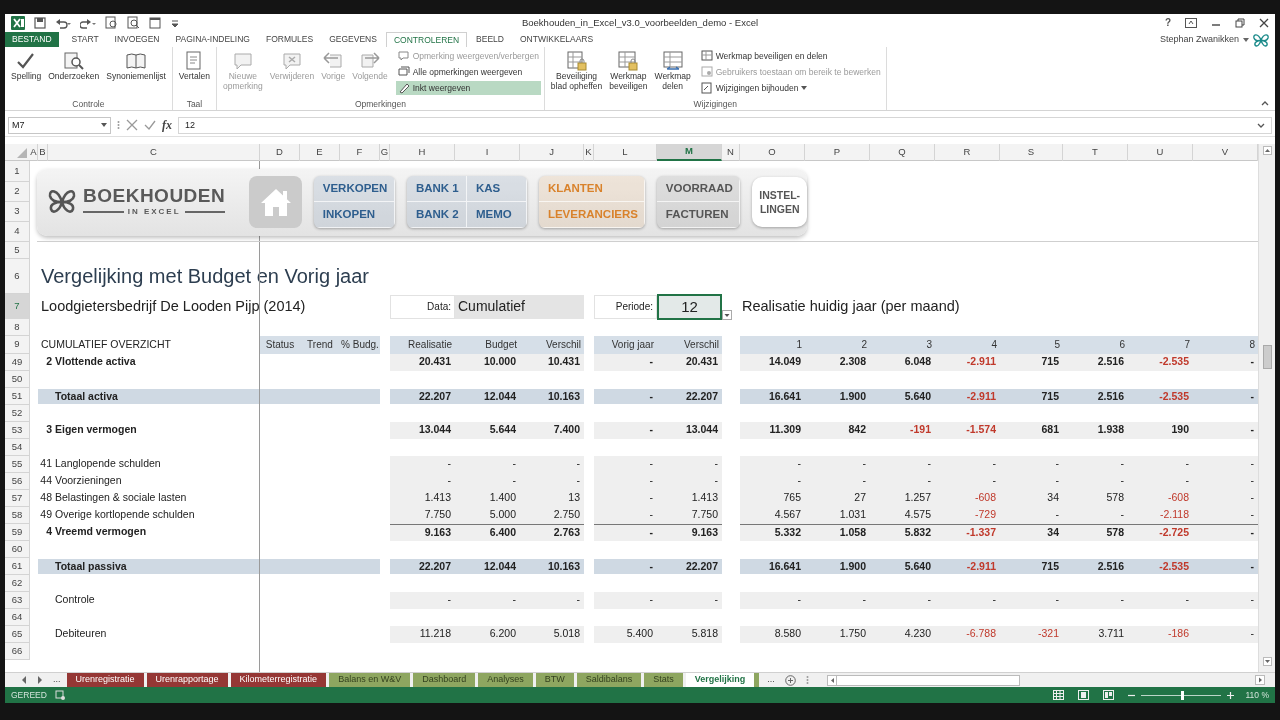  What do you see at coordinates (105, 680) in the screenshot?
I see `sheet-tab: Urenregistratie` at bounding box center [105, 680].